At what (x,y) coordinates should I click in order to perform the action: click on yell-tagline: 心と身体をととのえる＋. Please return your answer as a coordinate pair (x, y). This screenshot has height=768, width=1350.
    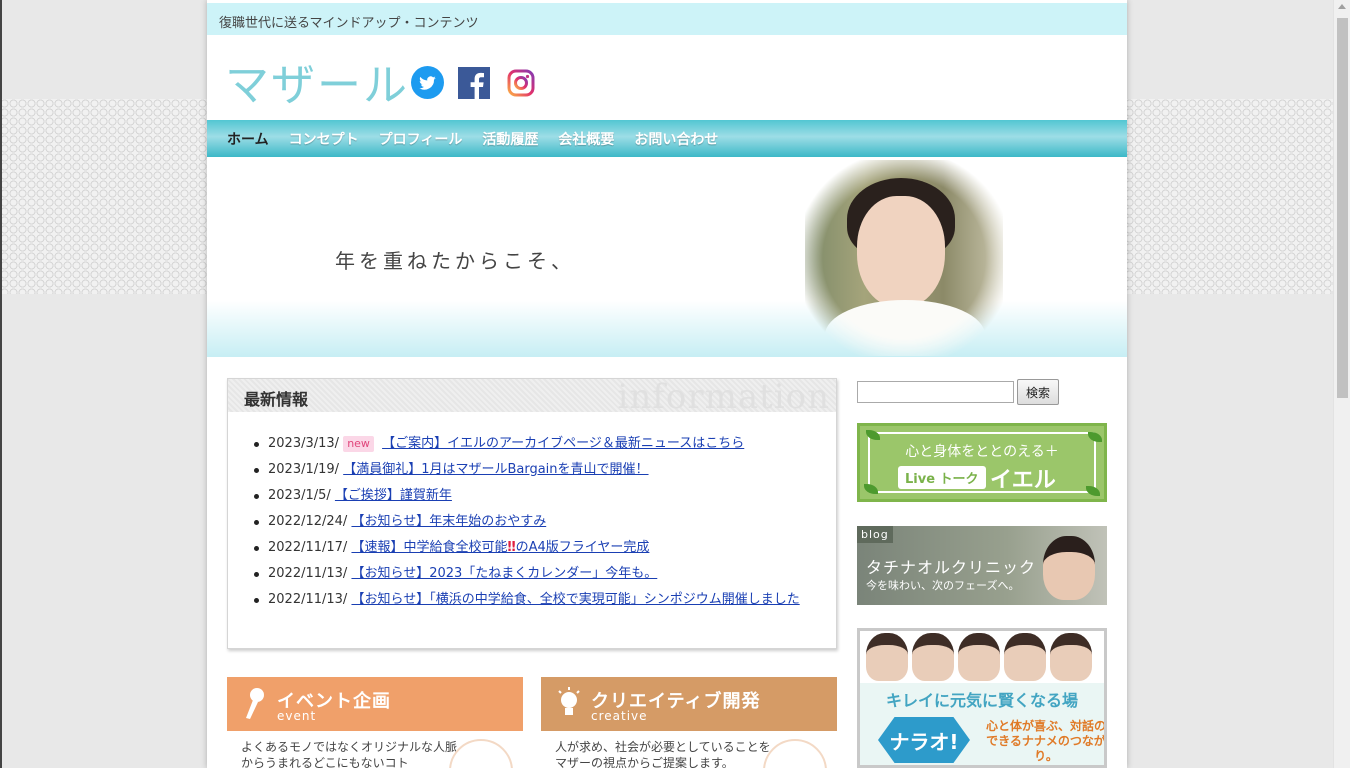
    Looking at the image, I should click on (982, 452).